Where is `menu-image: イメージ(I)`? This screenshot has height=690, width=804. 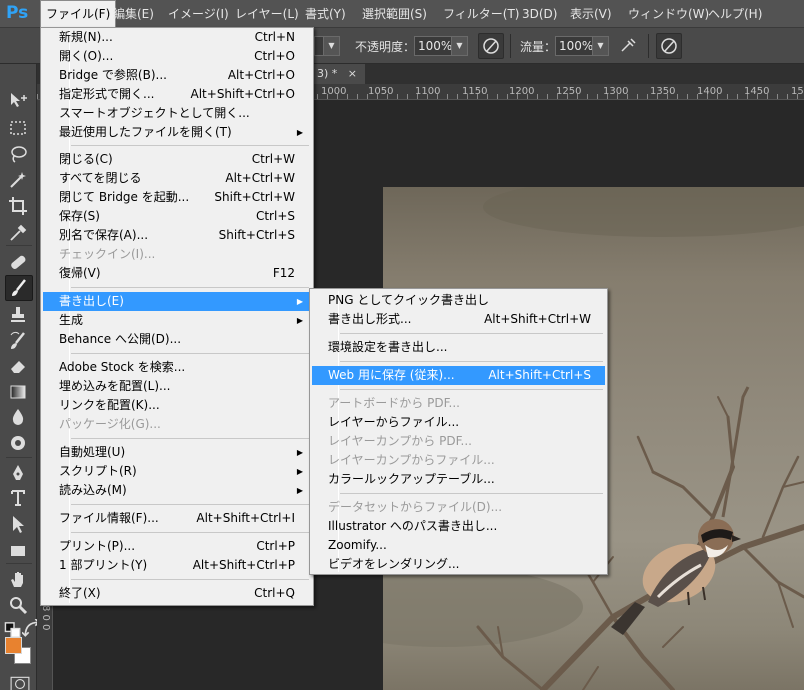
menu-image: イメージ(I) is located at coordinates (198, 14).